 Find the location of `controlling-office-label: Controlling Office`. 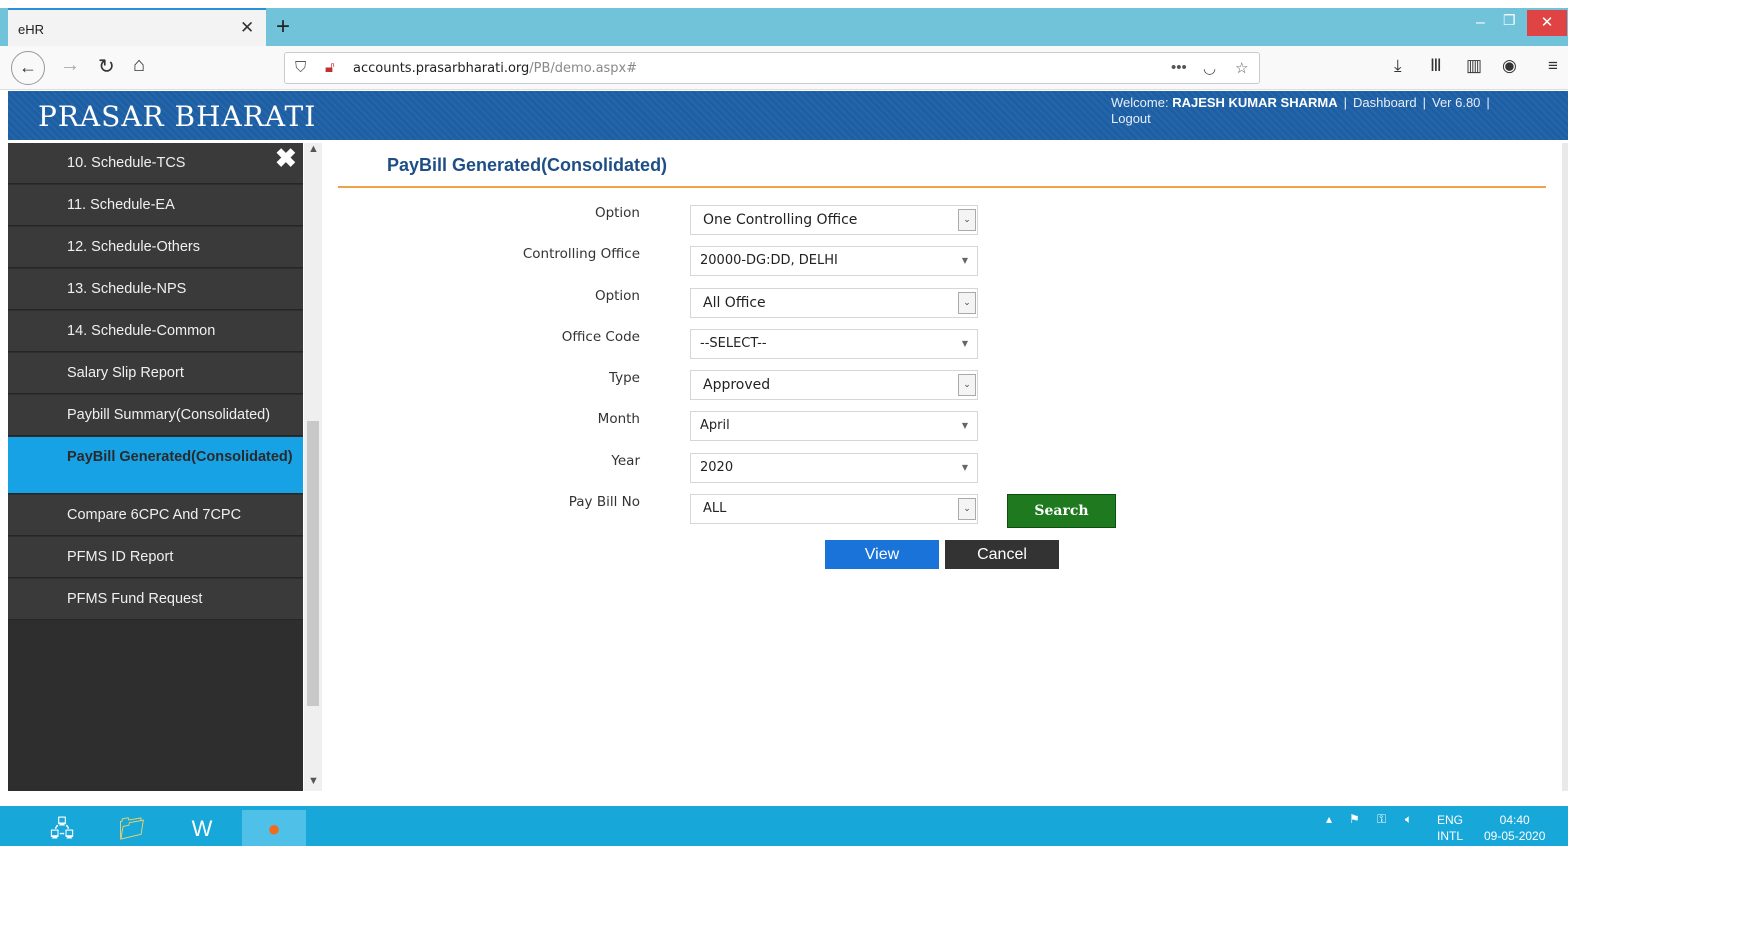

controlling-office-label: Controlling Office is located at coordinates (581, 254).